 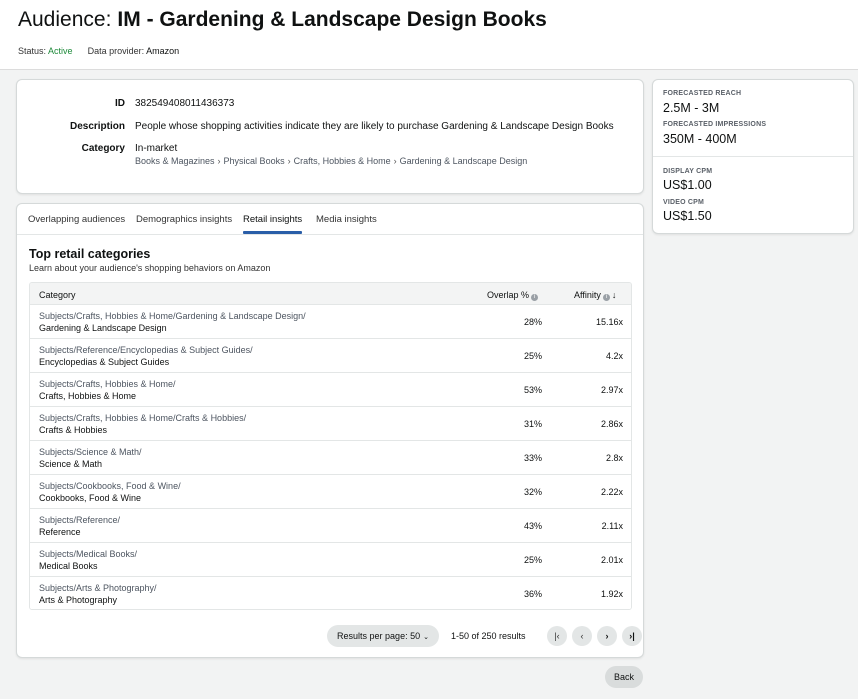 What do you see at coordinates (71, 464) in the screenshot?
I see `category-name: Science & Math` at bounding box center [71, 464].